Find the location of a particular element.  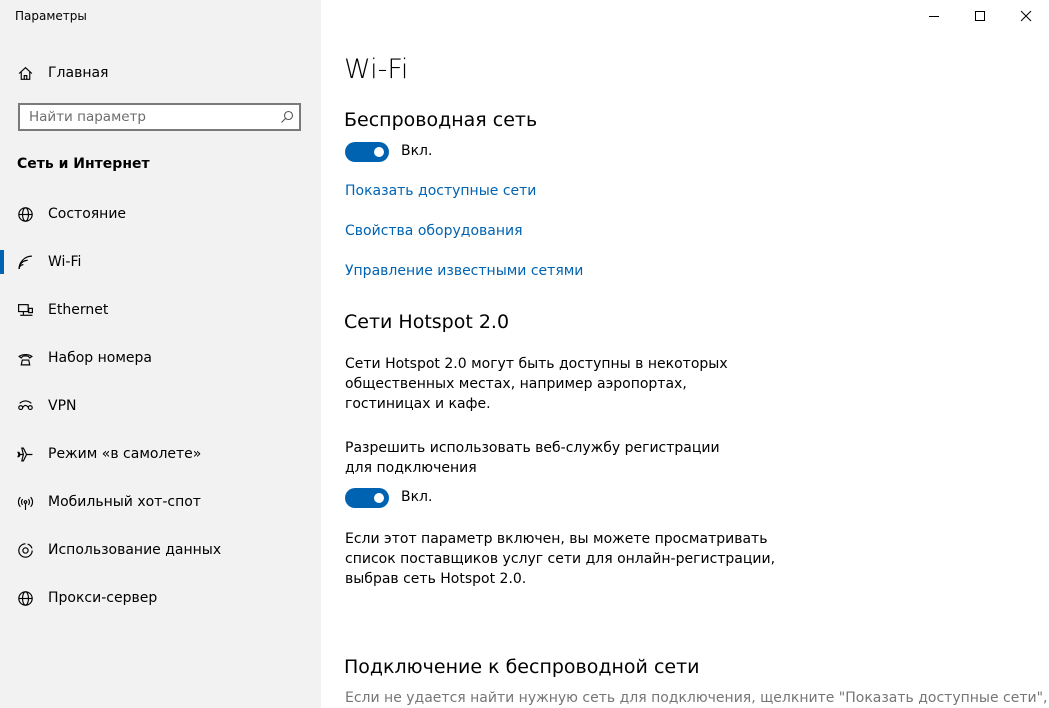

sidebar-item-label: Wi-Fi is located at coordinates (65, 262).